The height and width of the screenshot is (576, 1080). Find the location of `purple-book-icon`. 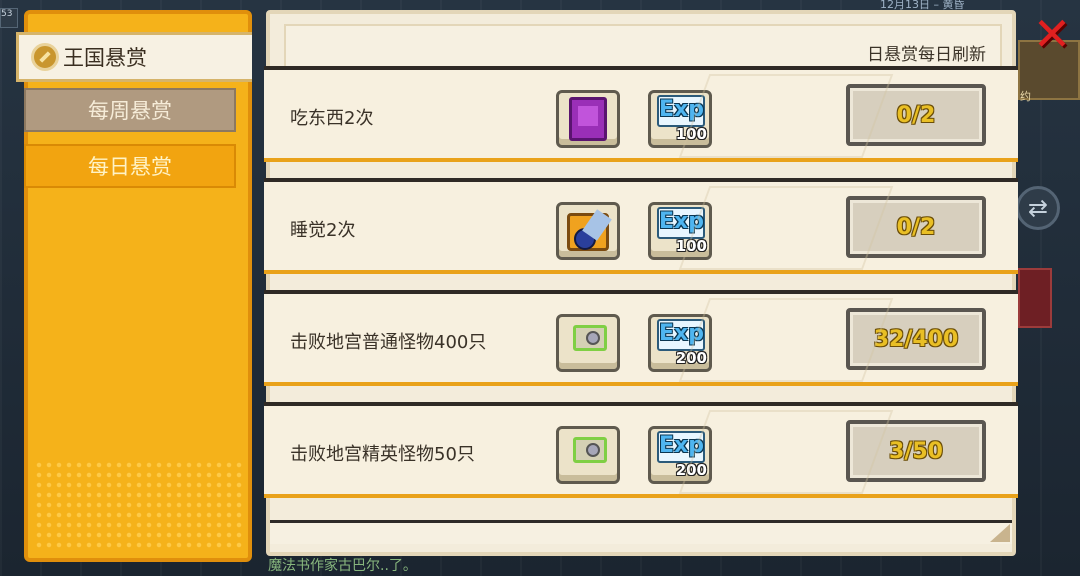

purple-book-icon is located at coordinates (588, 119).